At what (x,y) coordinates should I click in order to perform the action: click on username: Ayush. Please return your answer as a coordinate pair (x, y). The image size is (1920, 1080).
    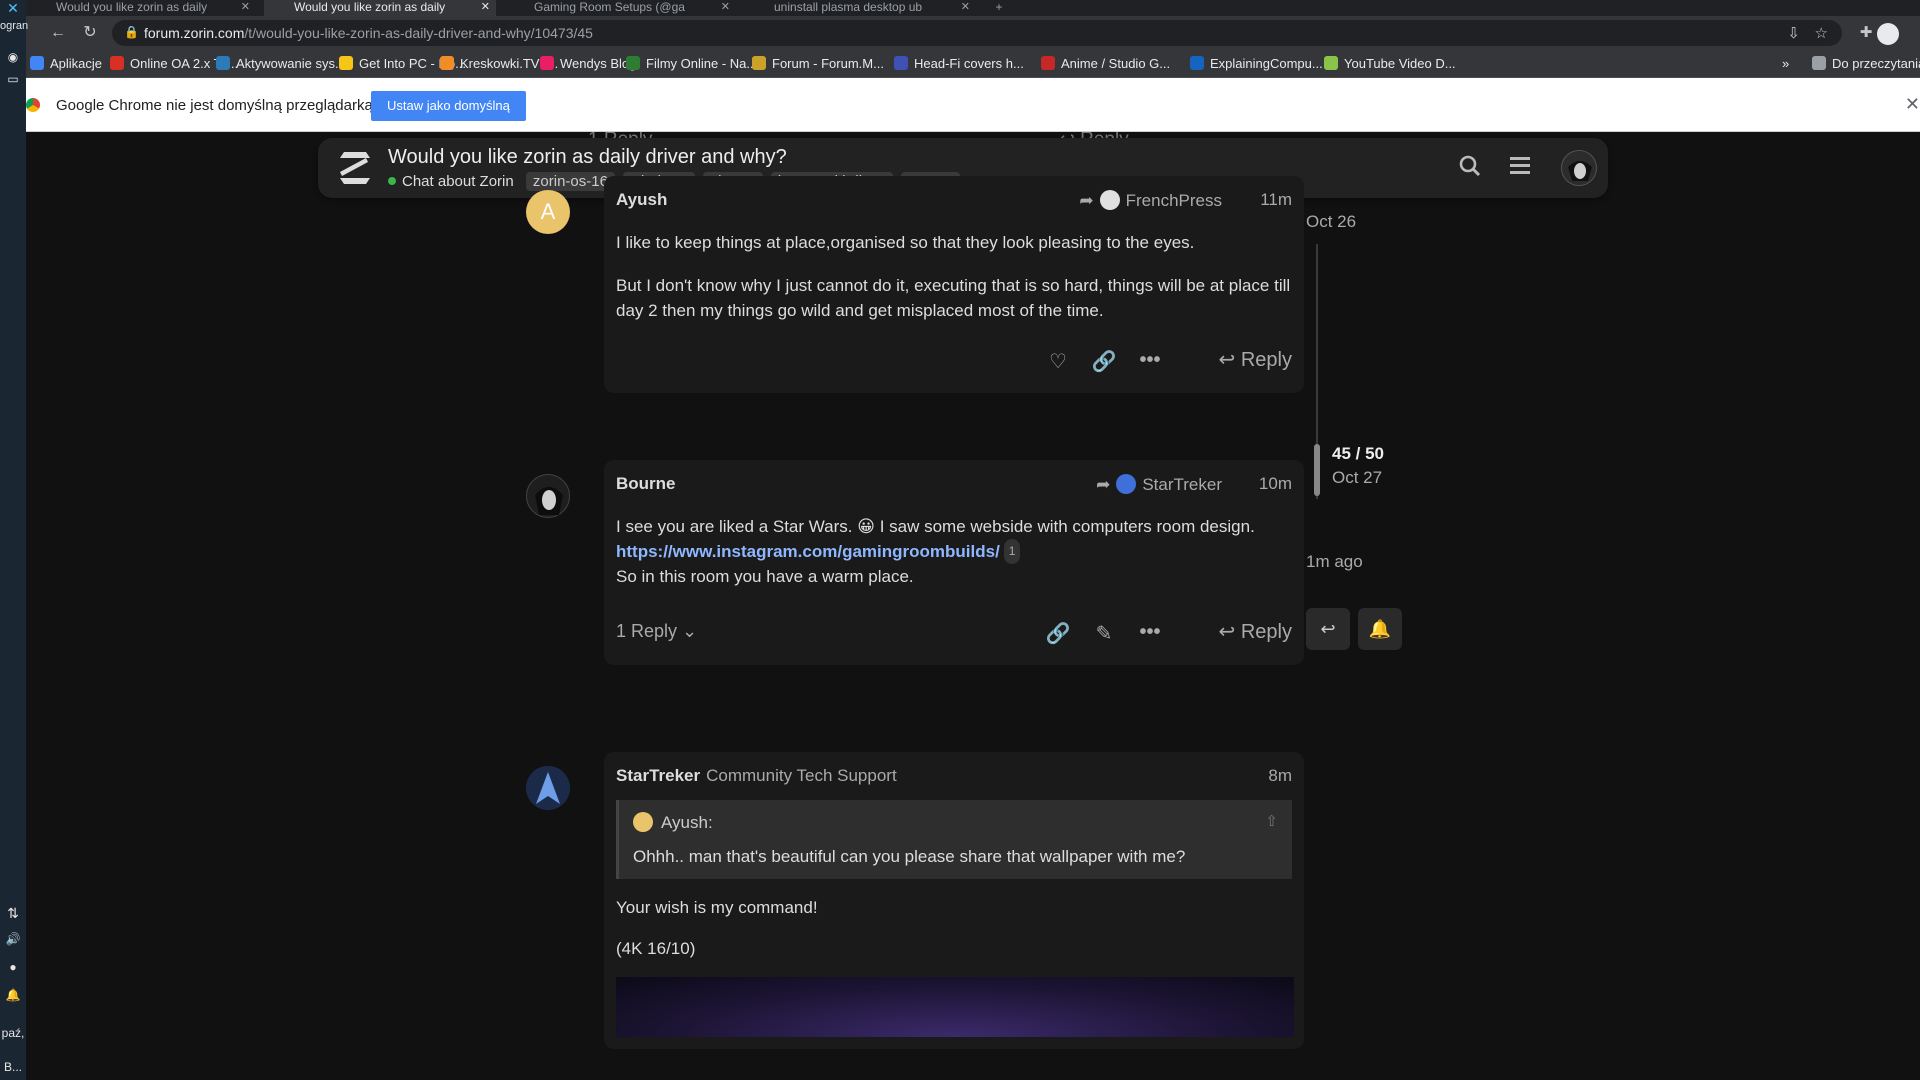
    Looking at the image, I should click on (641, 199).